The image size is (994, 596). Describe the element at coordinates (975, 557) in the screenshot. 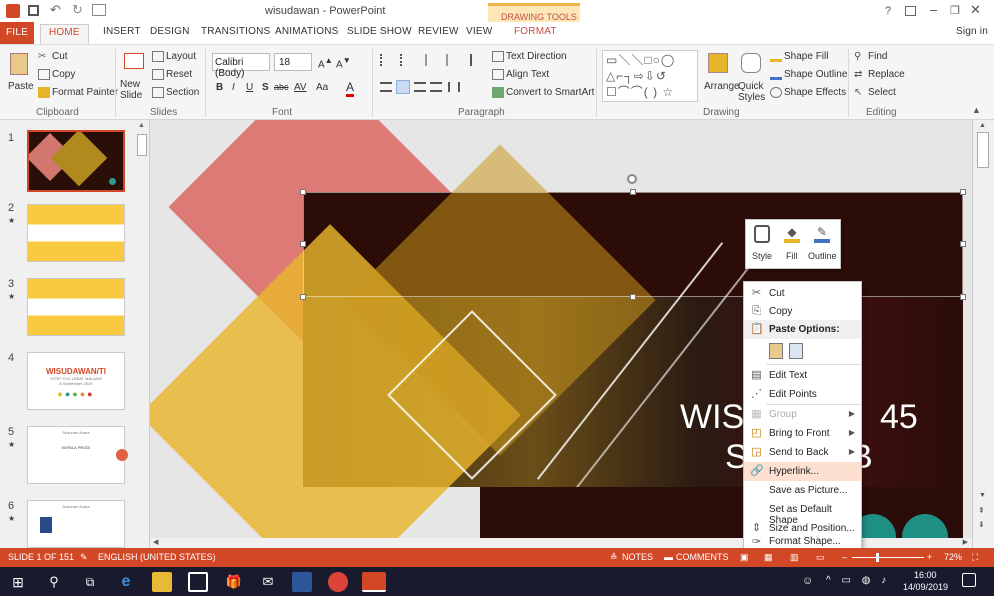

I see `fit-slide-icon: ⛶` at that location.